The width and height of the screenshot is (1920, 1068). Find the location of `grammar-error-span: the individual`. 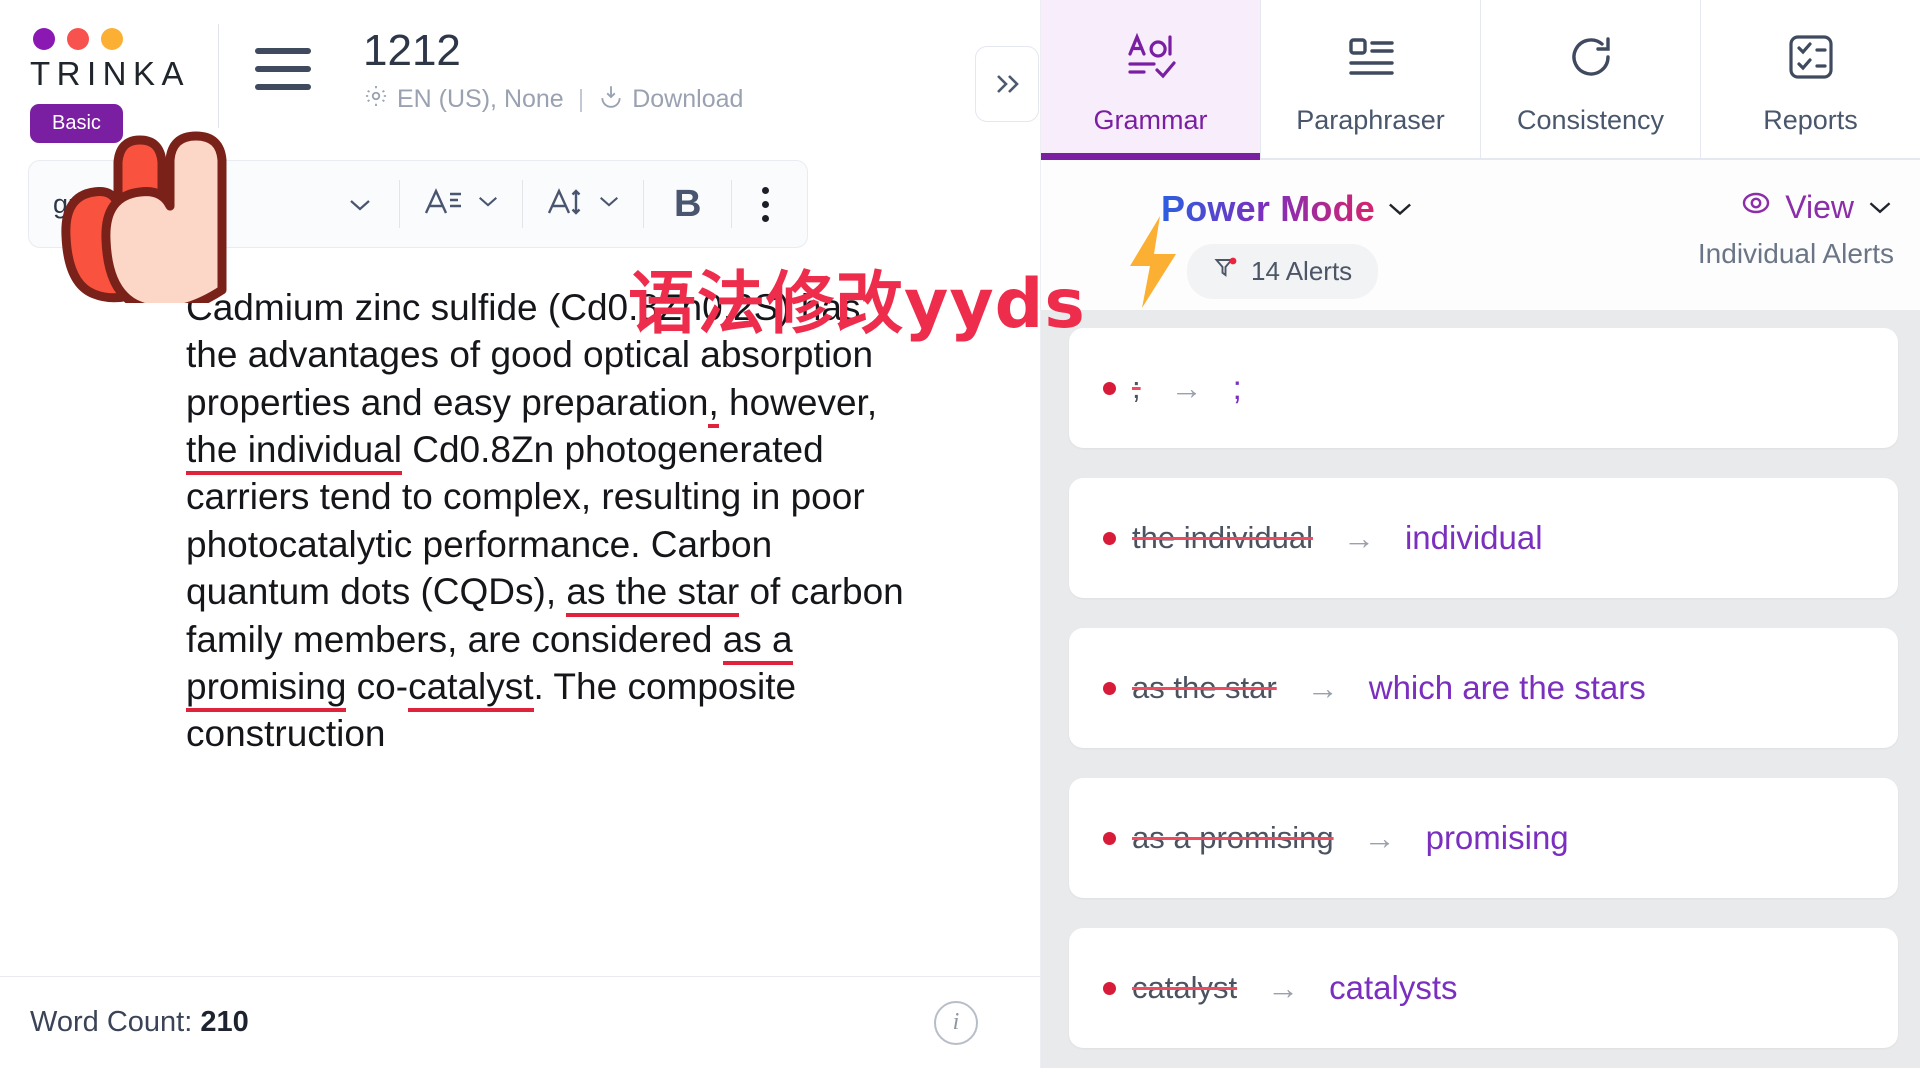

grammar-error-span: the individual is located at coordinates (294, 452).